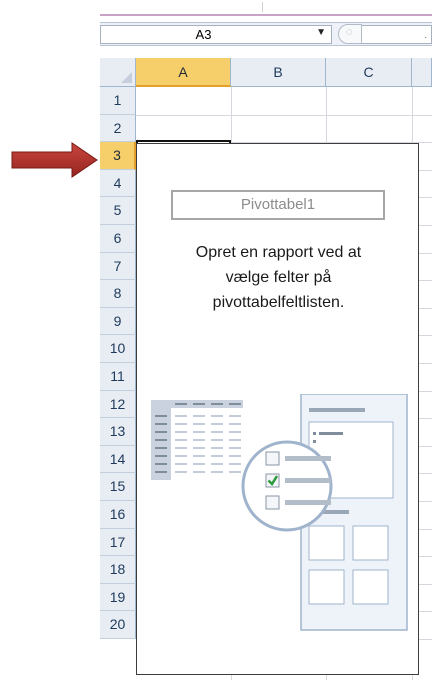  What do you see at coordinates (278, 252) in the screenshot?
I see `pivot-instructions-line: Opret en rapport ved at` at bounding box center [278, 252].